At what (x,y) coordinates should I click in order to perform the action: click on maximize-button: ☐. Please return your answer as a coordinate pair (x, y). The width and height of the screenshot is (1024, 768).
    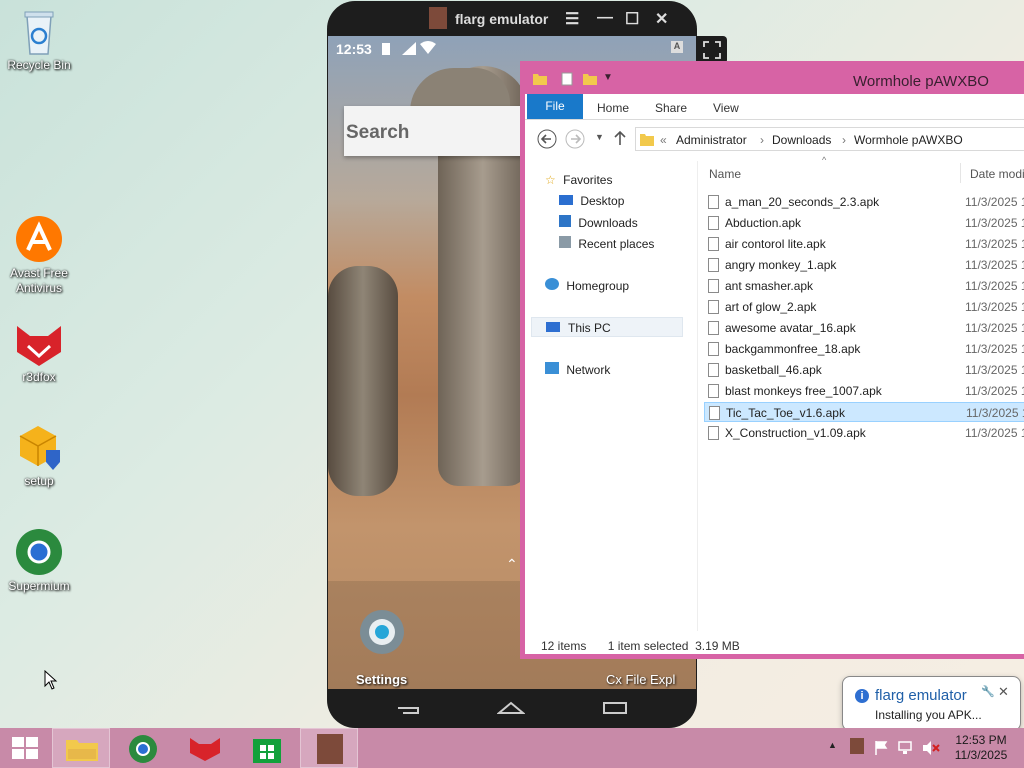
    Looking at the image, I should click on (632, 19).